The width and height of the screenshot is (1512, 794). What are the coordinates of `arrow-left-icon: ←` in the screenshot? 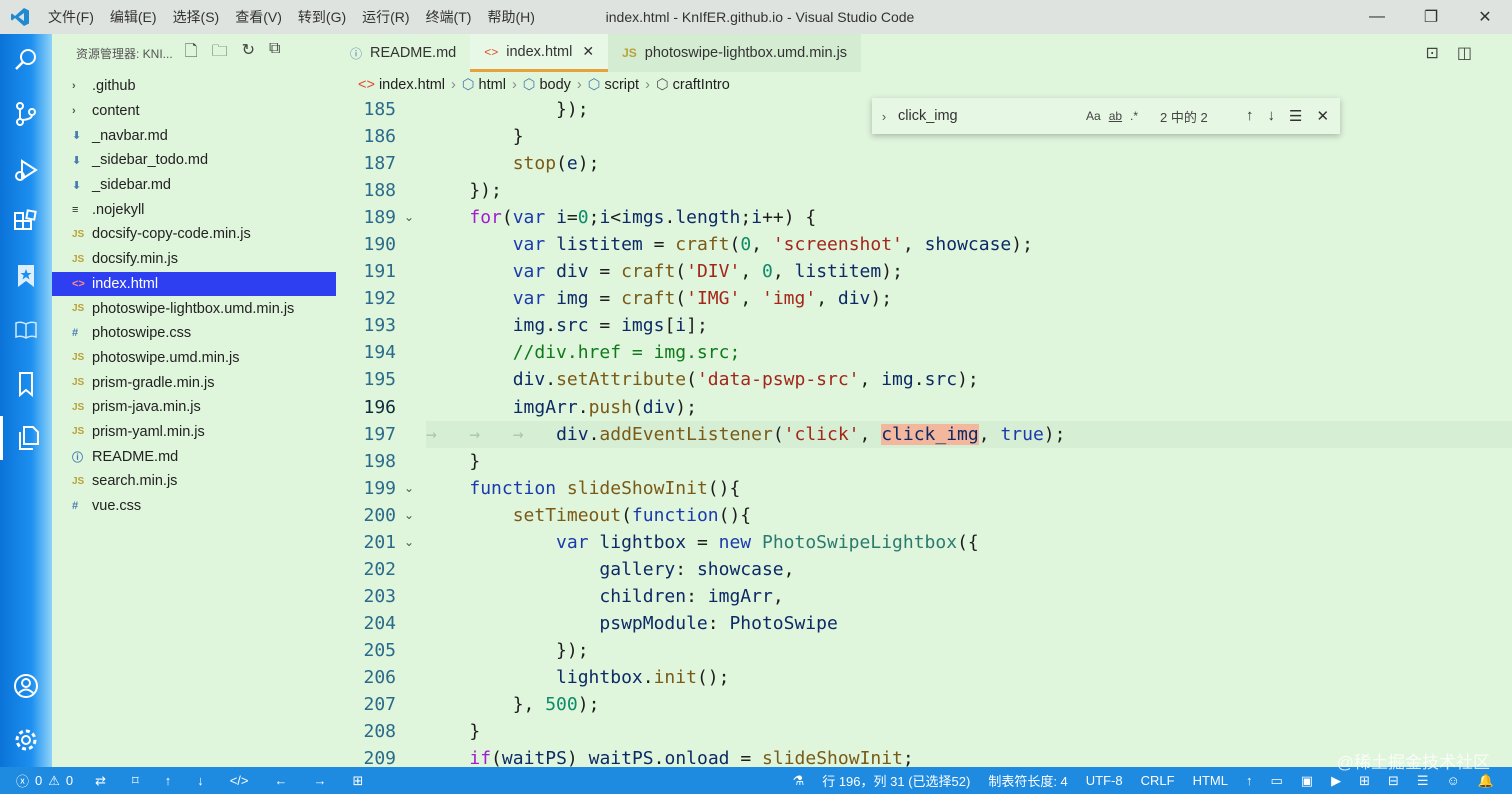 It's located at (281, 781).